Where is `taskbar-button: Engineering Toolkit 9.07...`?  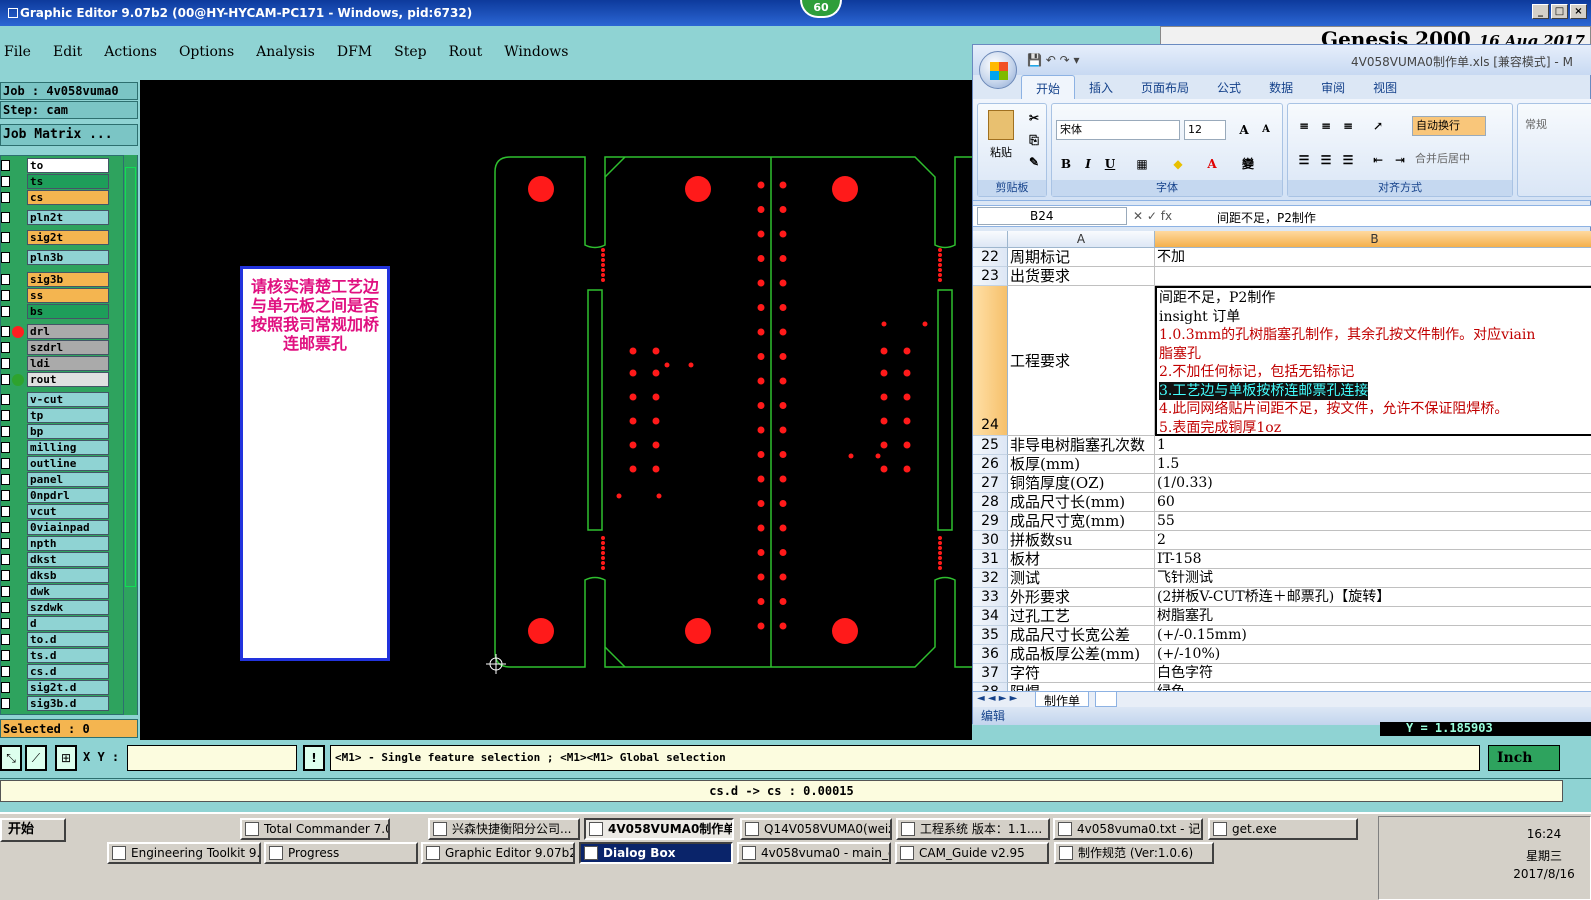 taskbar-button: Engineering Toolkit 9.07... is located at coordinates (184, 853).